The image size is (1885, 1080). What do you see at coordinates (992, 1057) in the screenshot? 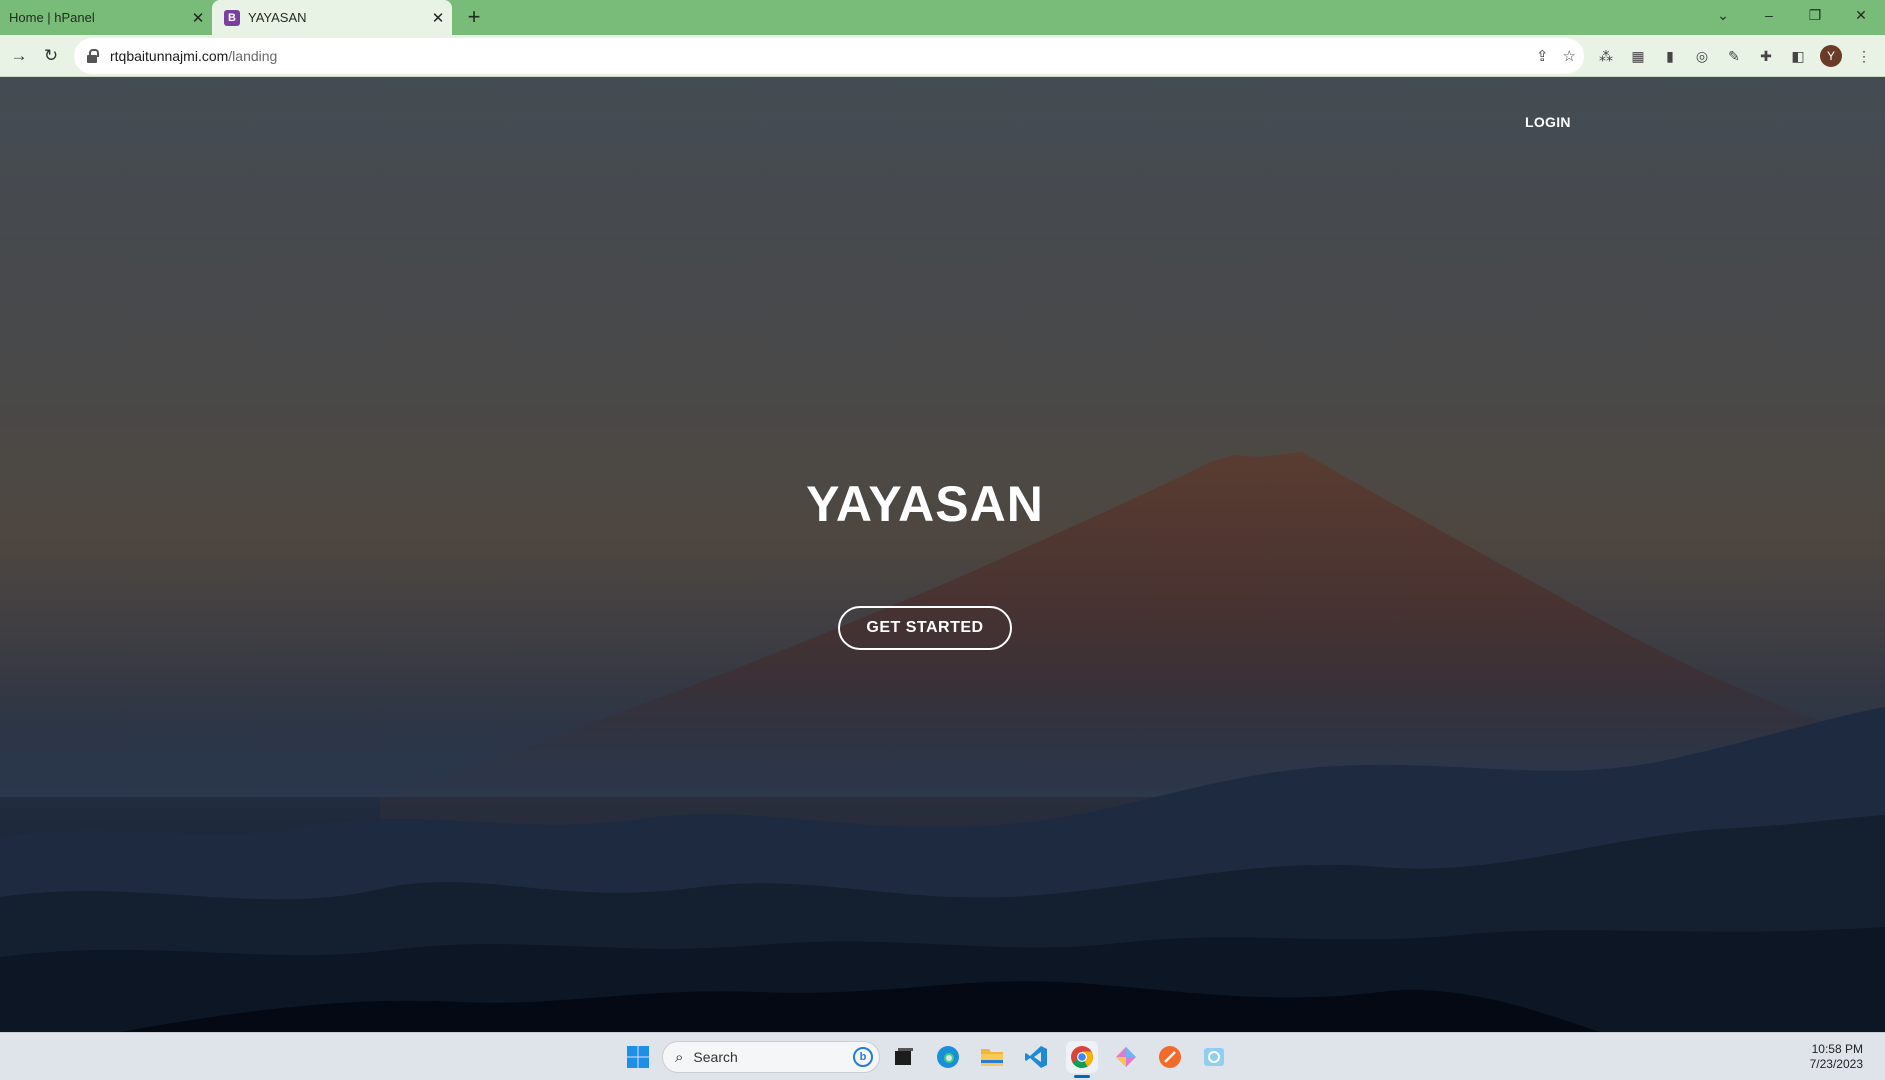
I see `file-explorer-icon` at bounding box center [992, 1057].